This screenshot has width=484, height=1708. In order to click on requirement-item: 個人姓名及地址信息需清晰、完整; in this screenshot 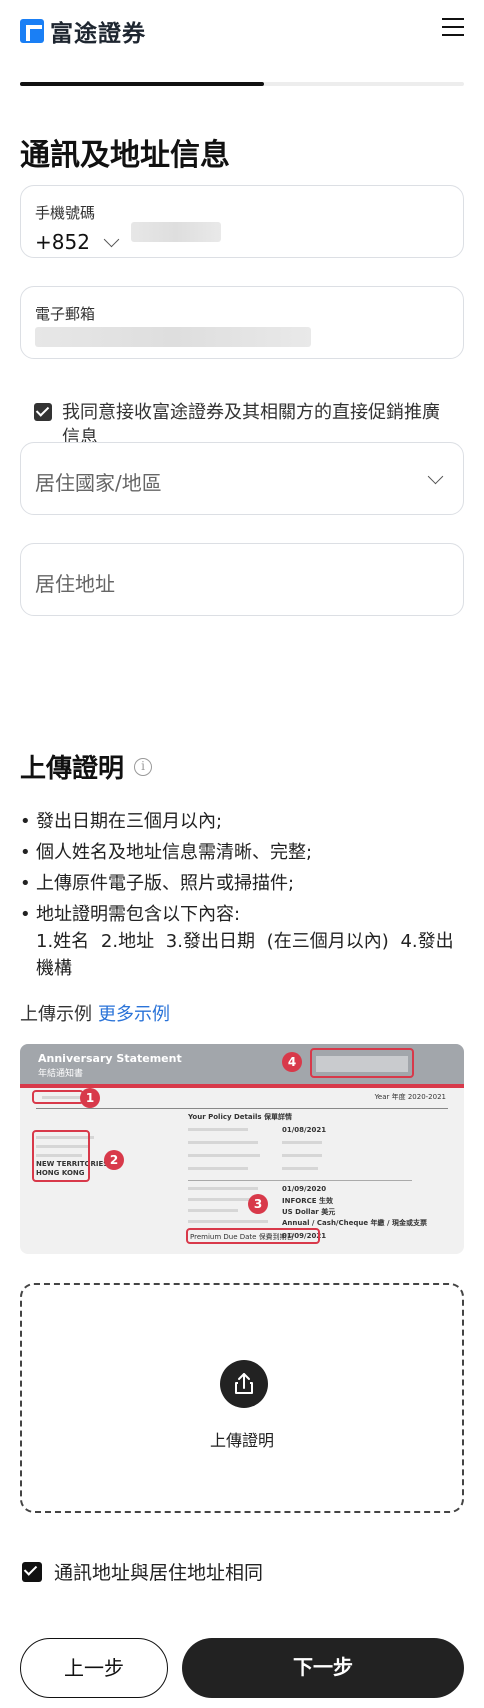, I will do `click(240, 852)`.